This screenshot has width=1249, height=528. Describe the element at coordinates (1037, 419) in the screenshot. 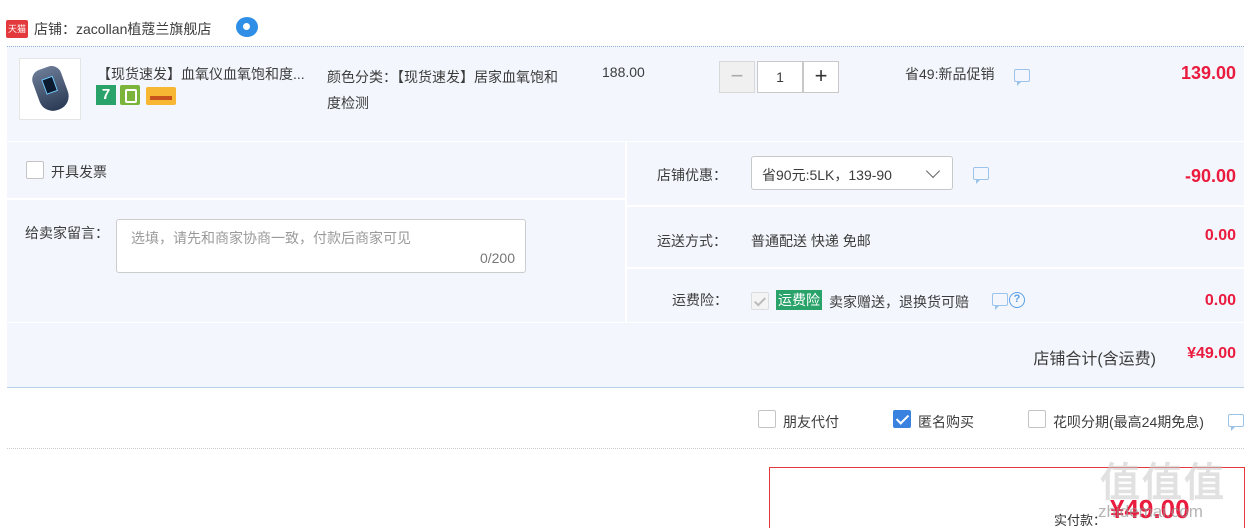

I see `huabei-checkbox` at that location.